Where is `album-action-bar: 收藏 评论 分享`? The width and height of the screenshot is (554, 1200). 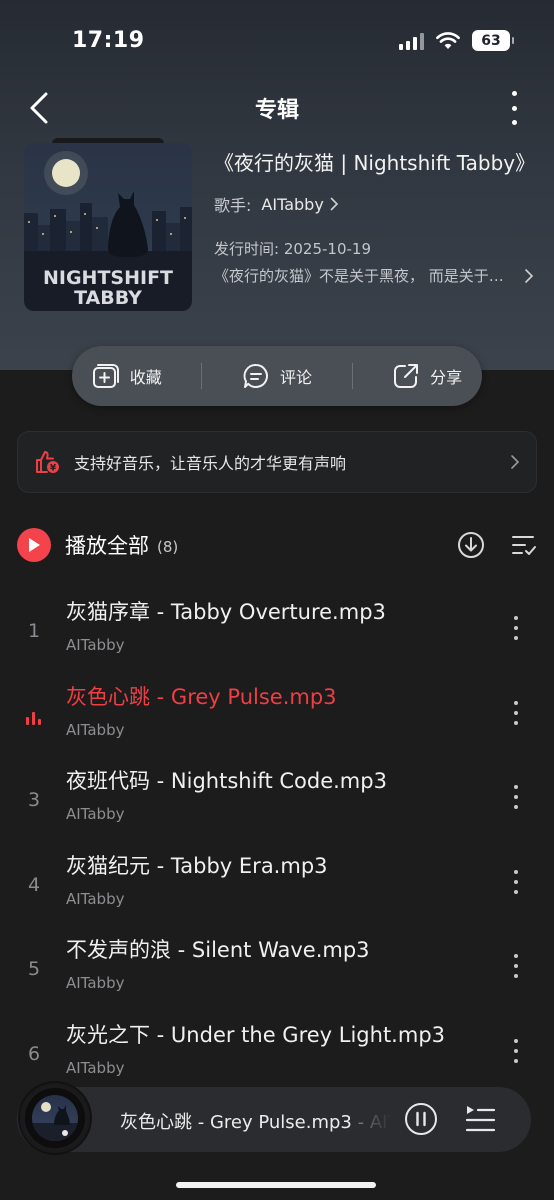 album-action-bar: 收藏 评论 分享 is located at coordinates (277, 376).